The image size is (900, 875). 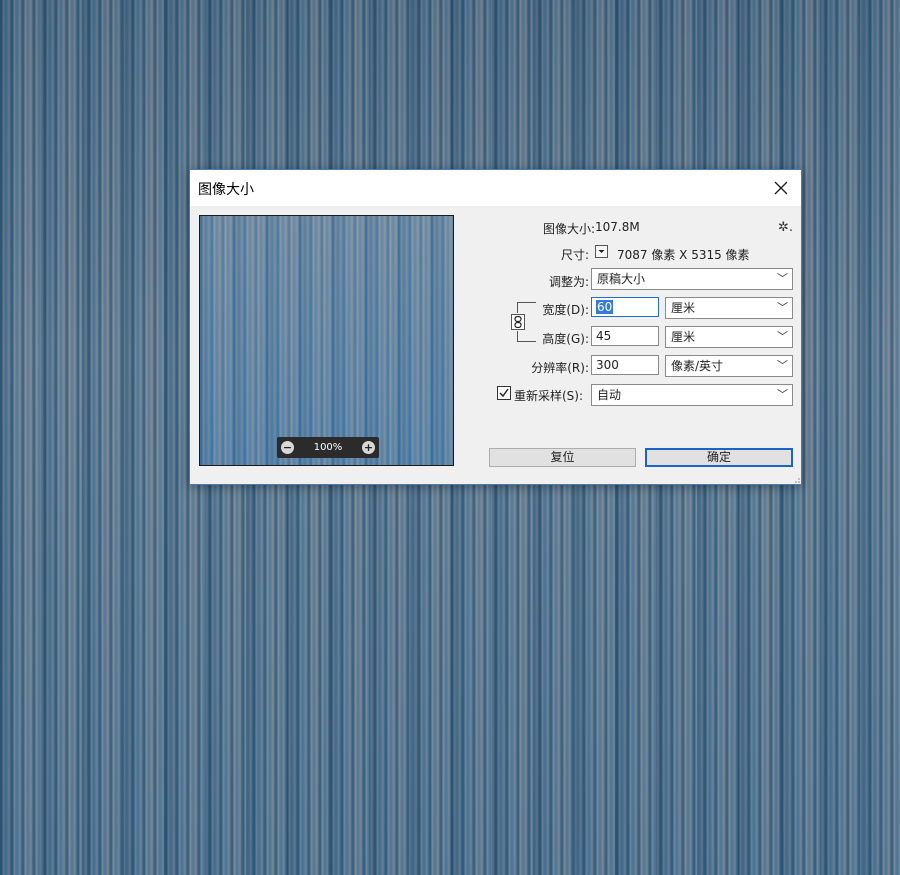 What do you see at coordinates (621, 279) in the screenshot?
I see `fit-to-value: 原稿大小` at bounding box center [621, 279].